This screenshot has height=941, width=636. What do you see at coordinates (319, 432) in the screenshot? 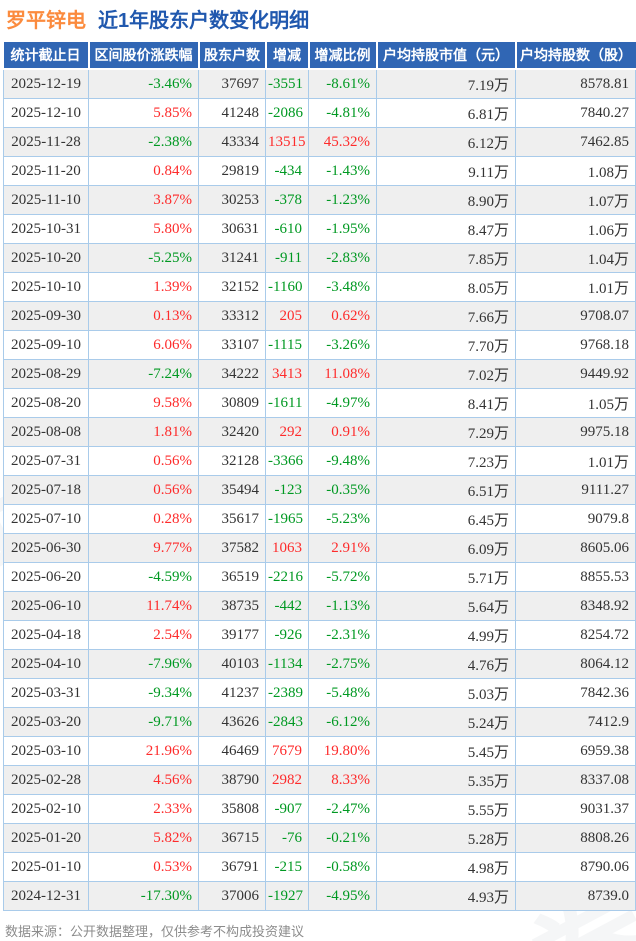
I see `table-row: 2025-08-08 1.81% 32420 292 0.91% 7.29万 9975.18` at bounding box center [319, 432].